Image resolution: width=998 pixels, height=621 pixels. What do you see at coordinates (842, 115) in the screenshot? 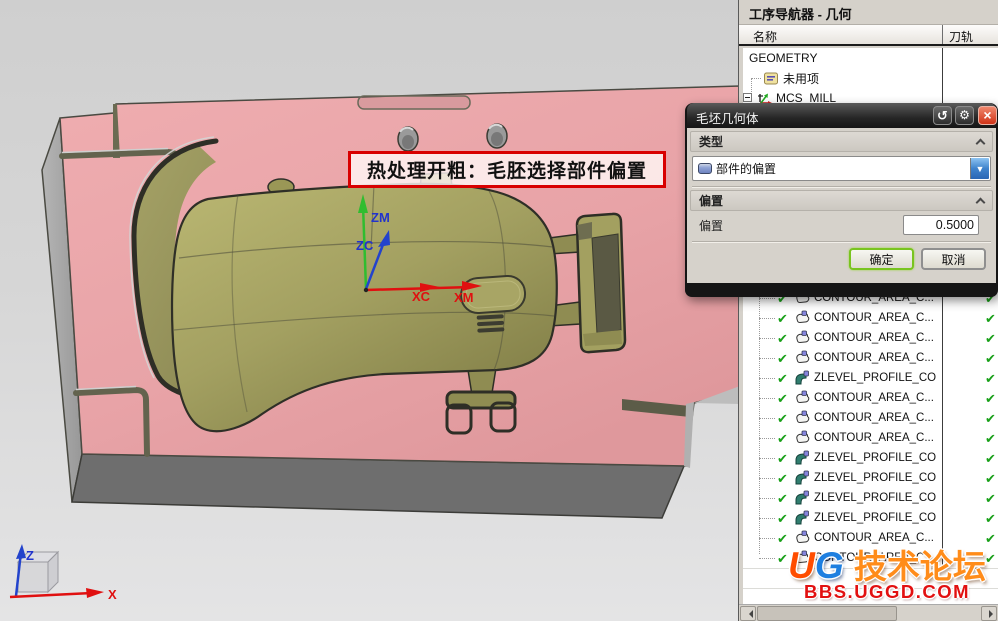
I see `dialog-titlebar: 毛坯几何体 ↺ ⚙ ×` at bounding box center [842, 115].